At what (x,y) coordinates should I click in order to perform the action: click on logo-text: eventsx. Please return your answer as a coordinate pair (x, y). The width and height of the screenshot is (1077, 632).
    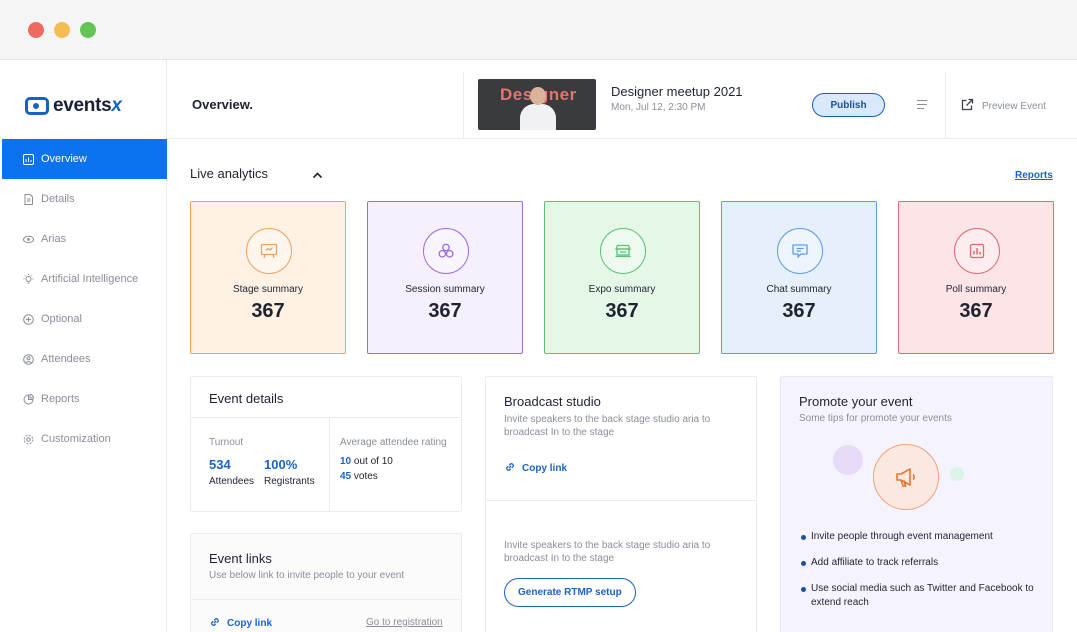
    Looking at the image, I should click on (87, 105).